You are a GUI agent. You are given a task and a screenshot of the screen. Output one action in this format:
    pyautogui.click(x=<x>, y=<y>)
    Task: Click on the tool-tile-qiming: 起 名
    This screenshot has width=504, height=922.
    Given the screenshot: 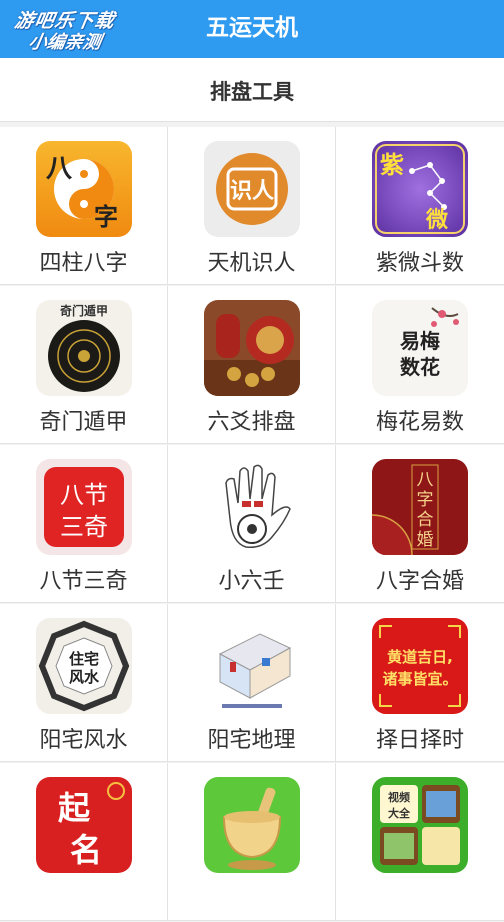 What is the action you would take?
    pyautogui.click(x=84, y=842)
    